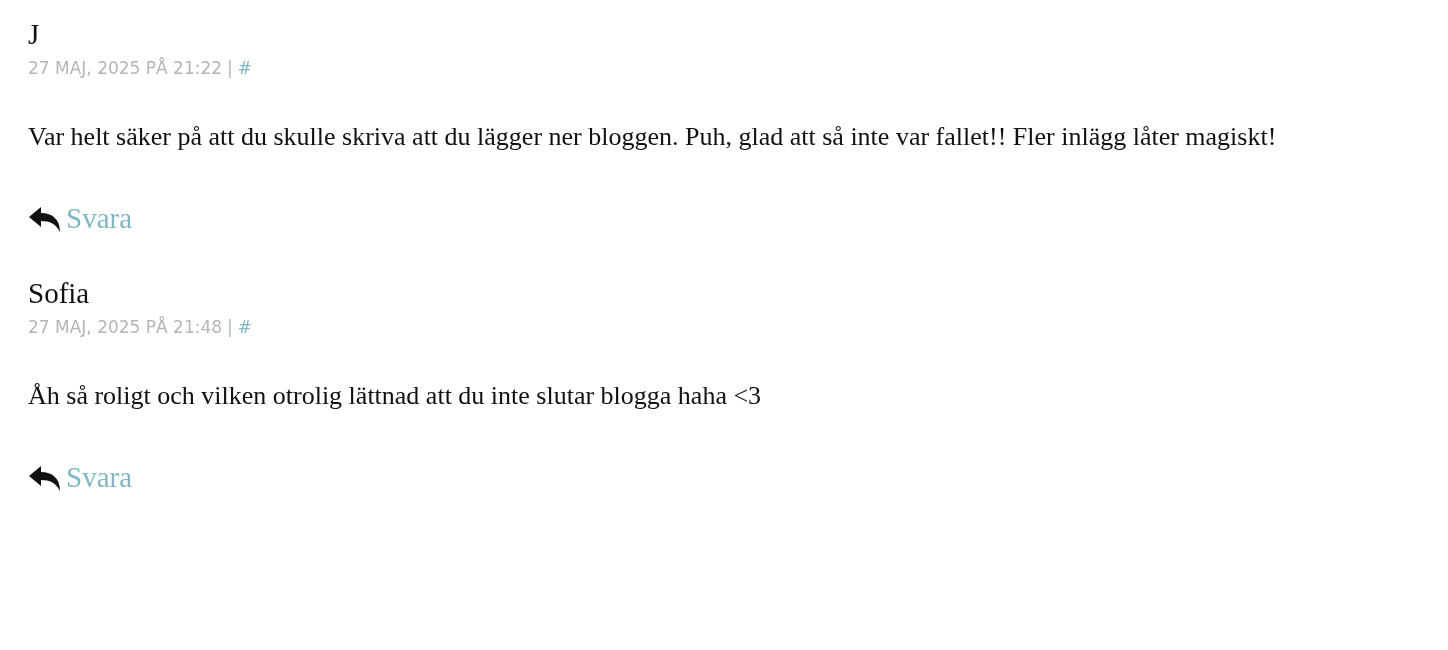  Describe the element at coordinates (125, 327) in the screenshot. I see `comment-date: 27 MAJ, 2025 PÅ 21:48` at that location.